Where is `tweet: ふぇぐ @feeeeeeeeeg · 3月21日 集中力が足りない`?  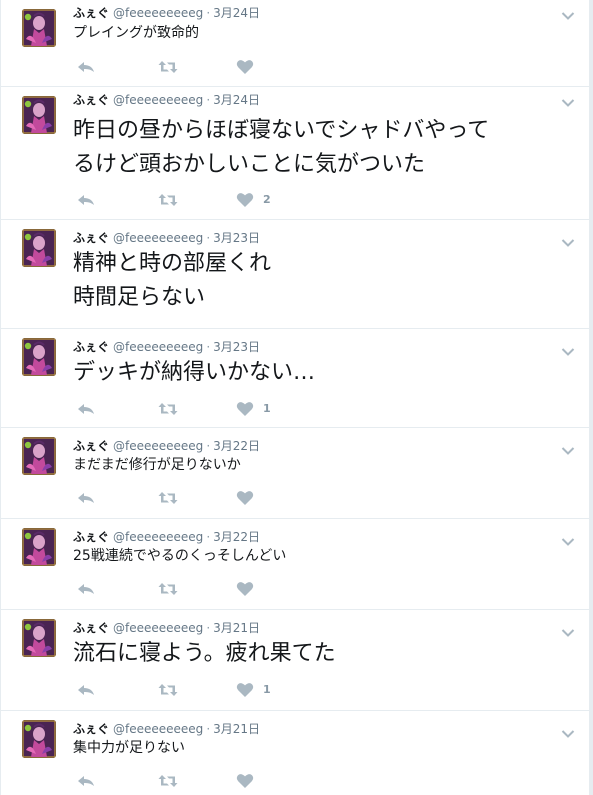 tweet: ふぇぐ @feeeeeeeeeg · 3月21日 集中力が足りない is located at coordinates (295, 753).